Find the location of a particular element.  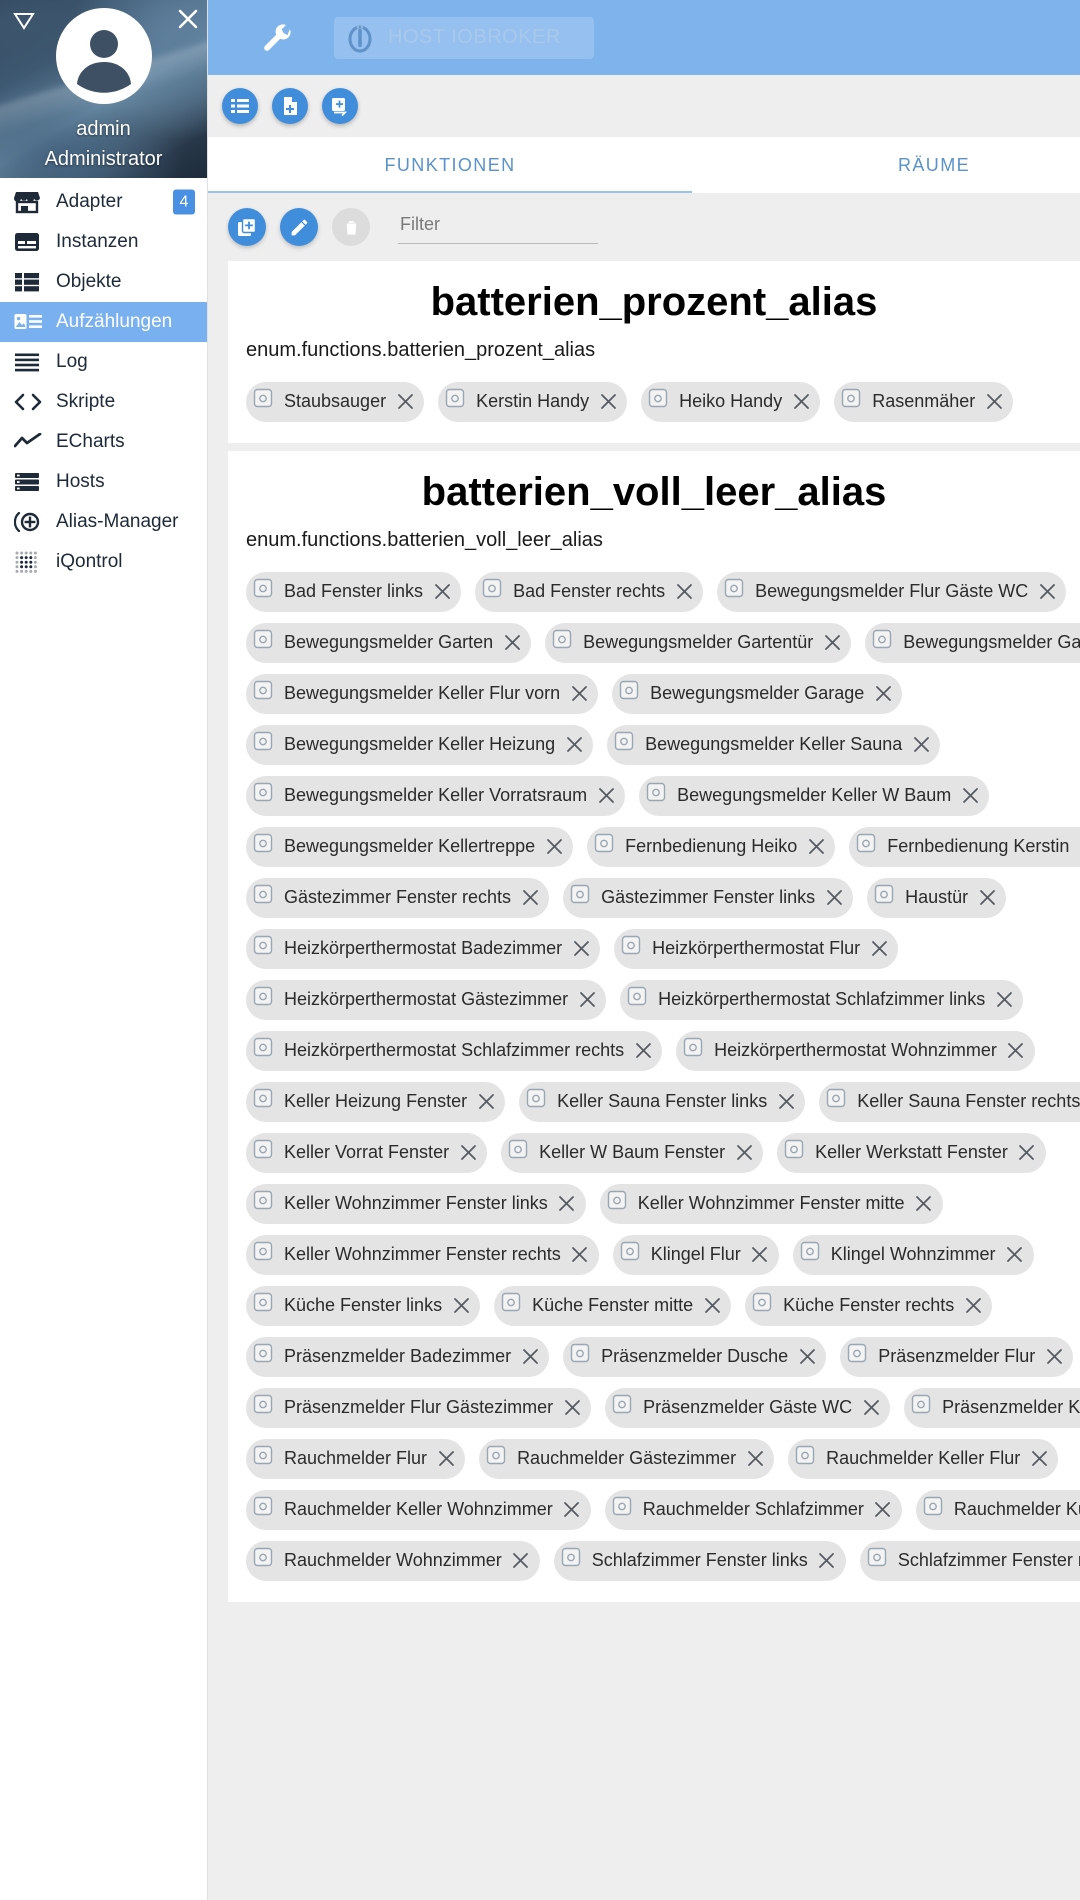

sidebar-item-instanzen: Instanzen is located at coordinates (103, 242).